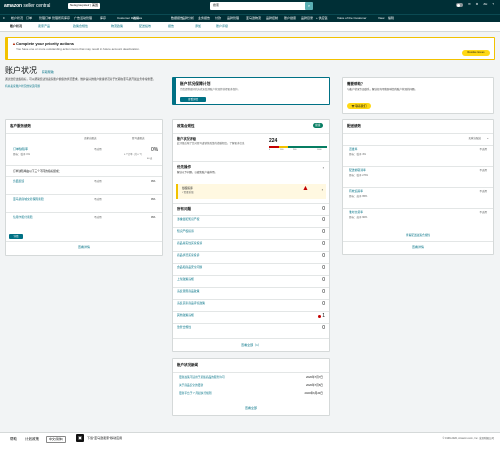  Describe the element at coordinates (222, 26) in the screenshot. I see `tab-8: 账户评级` at that location.